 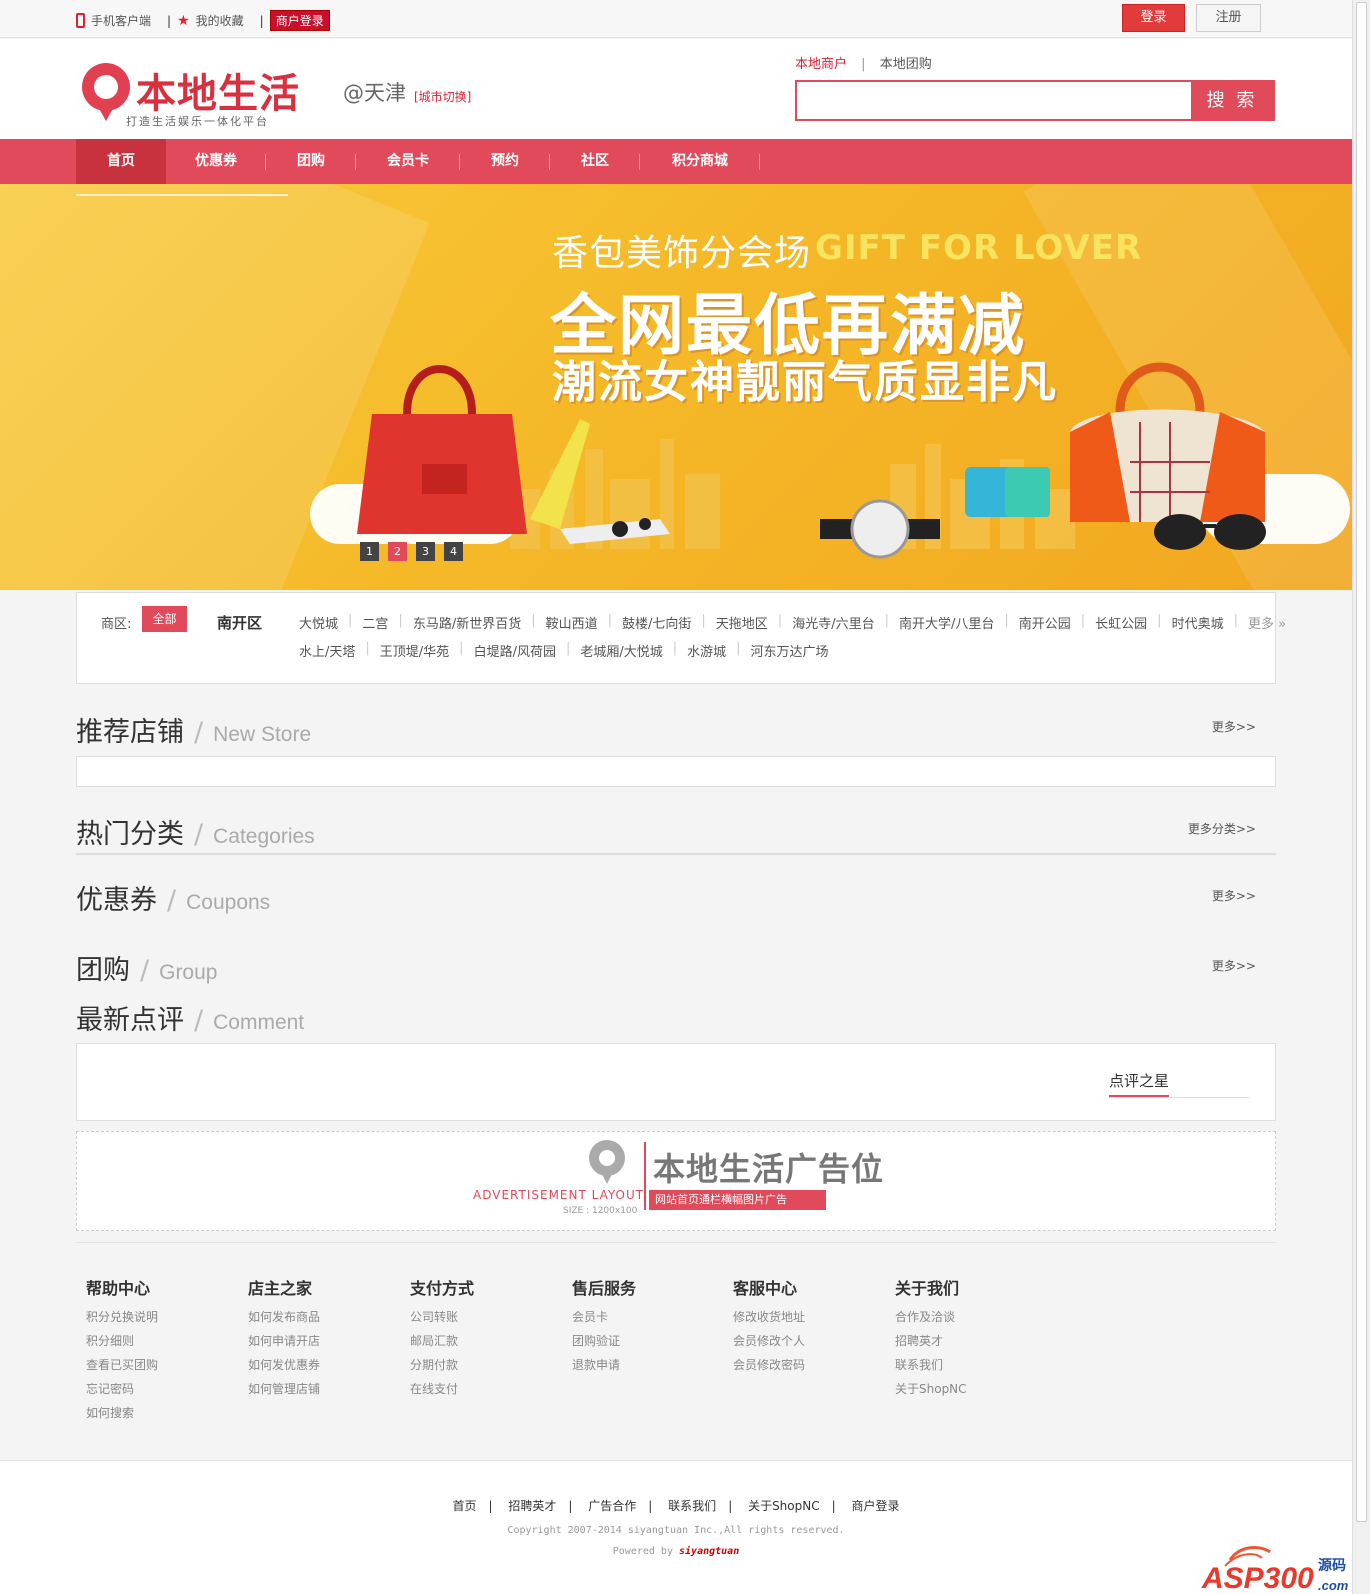 I want to click on district-link: 长虹公园, so click(x=1121, y=622).